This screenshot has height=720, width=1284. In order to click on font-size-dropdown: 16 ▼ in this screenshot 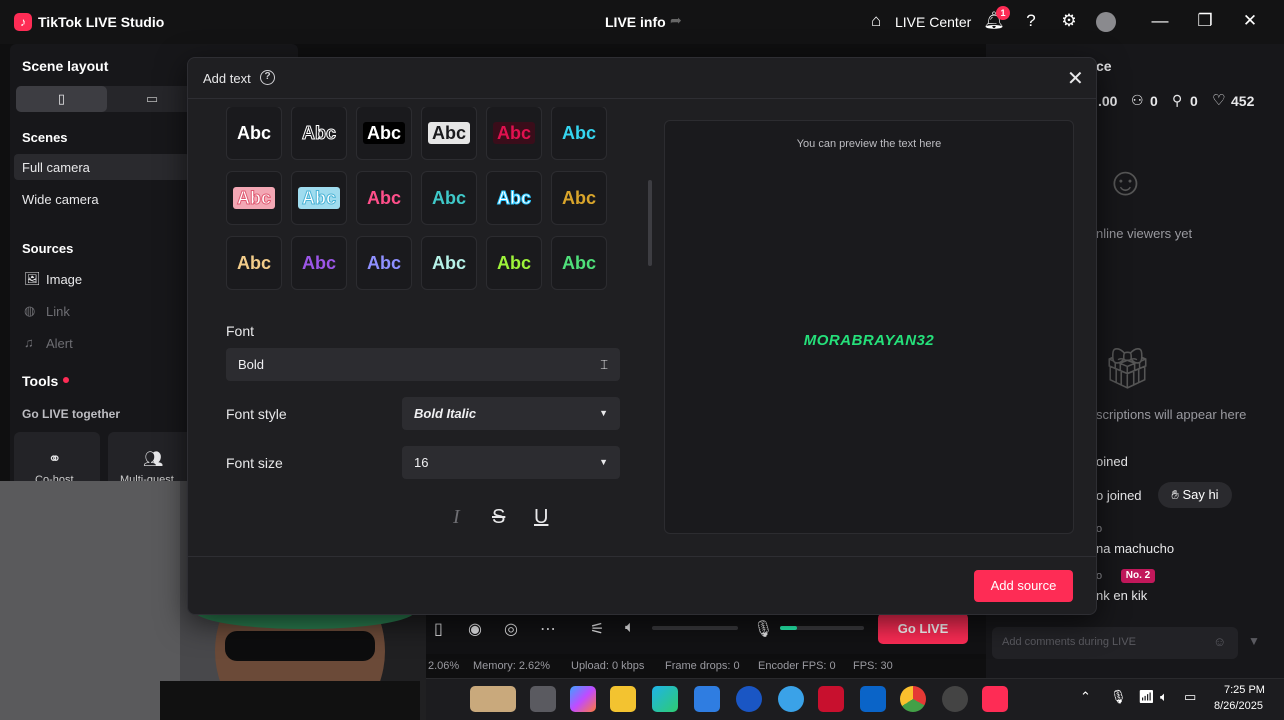, I will do `click(511, 462)`.